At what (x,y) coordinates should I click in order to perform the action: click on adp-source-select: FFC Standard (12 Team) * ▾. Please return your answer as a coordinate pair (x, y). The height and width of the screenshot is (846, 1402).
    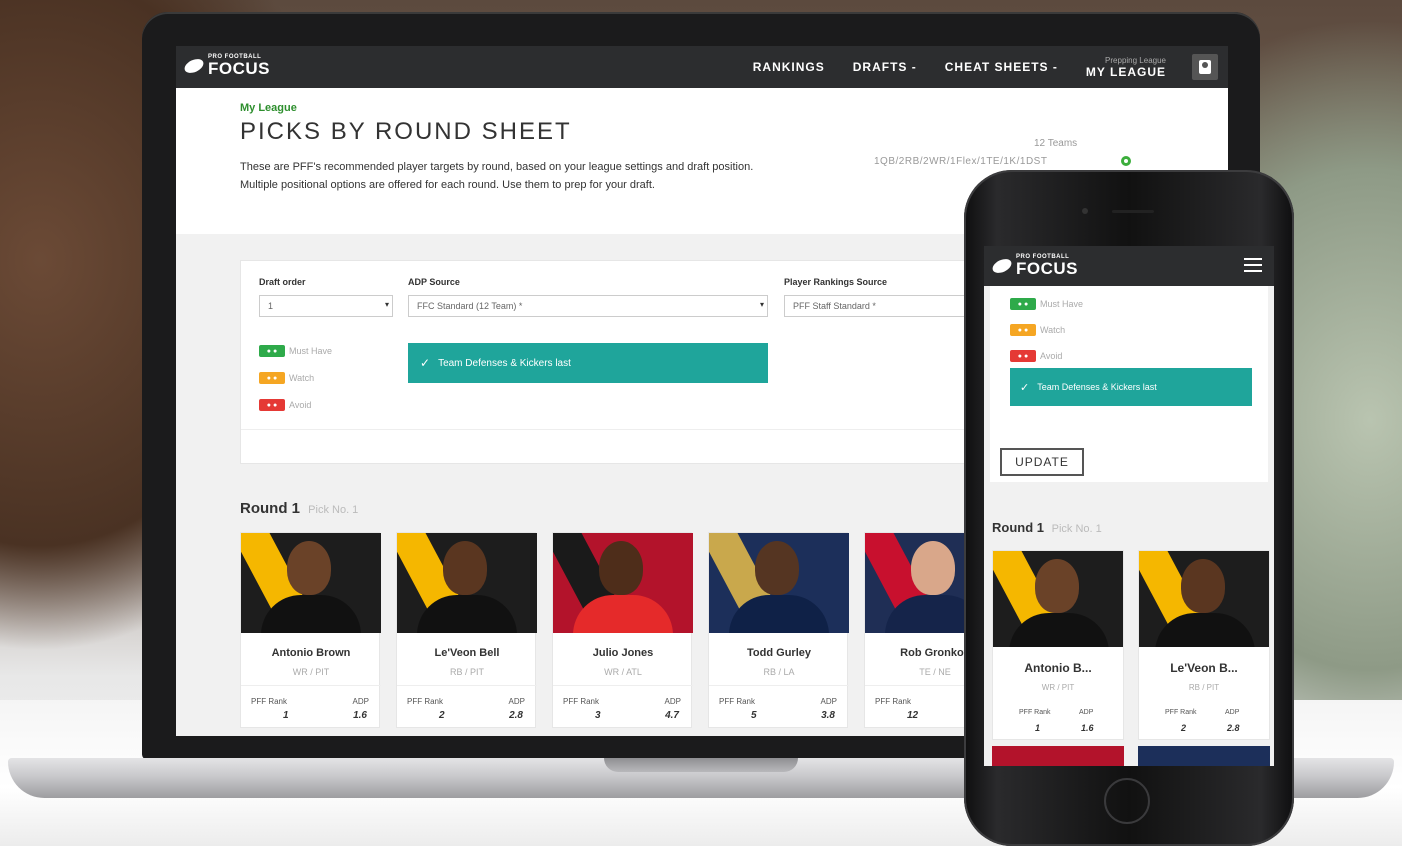
    Looking at the image, I should click on (588, 306).